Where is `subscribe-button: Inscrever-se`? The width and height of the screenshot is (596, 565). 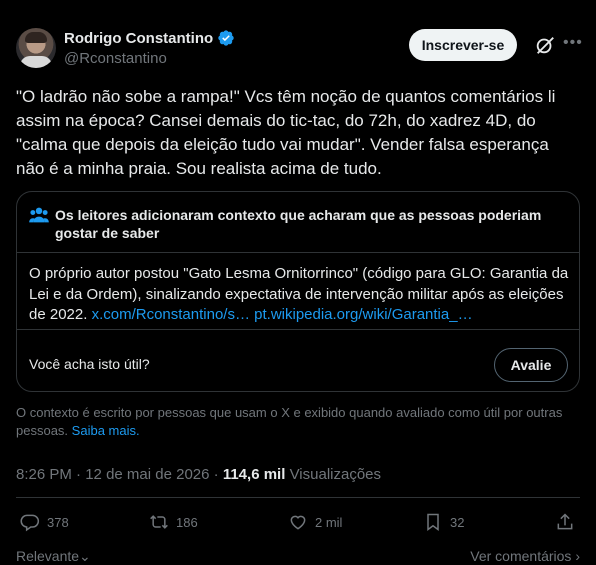 subscribe-button: Inscrever-se is located at coordinates (463, 45).